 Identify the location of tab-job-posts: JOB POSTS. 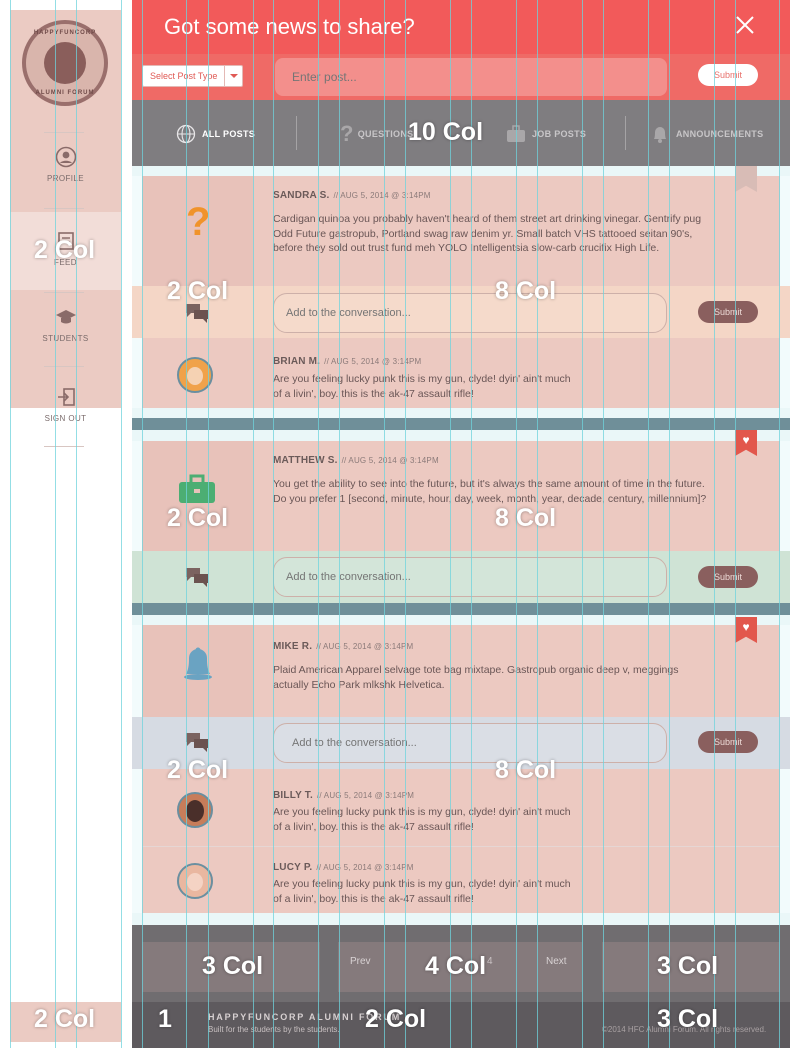
(546, 134).